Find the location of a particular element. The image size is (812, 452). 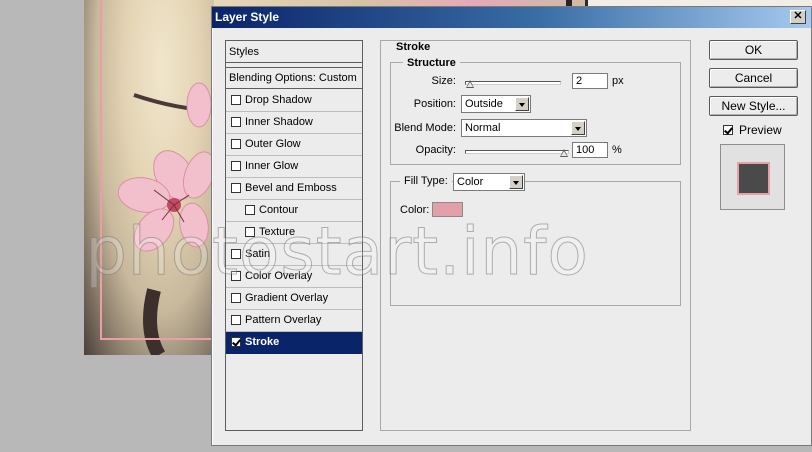

position-select: Outside is located at coordinates (496, 104).